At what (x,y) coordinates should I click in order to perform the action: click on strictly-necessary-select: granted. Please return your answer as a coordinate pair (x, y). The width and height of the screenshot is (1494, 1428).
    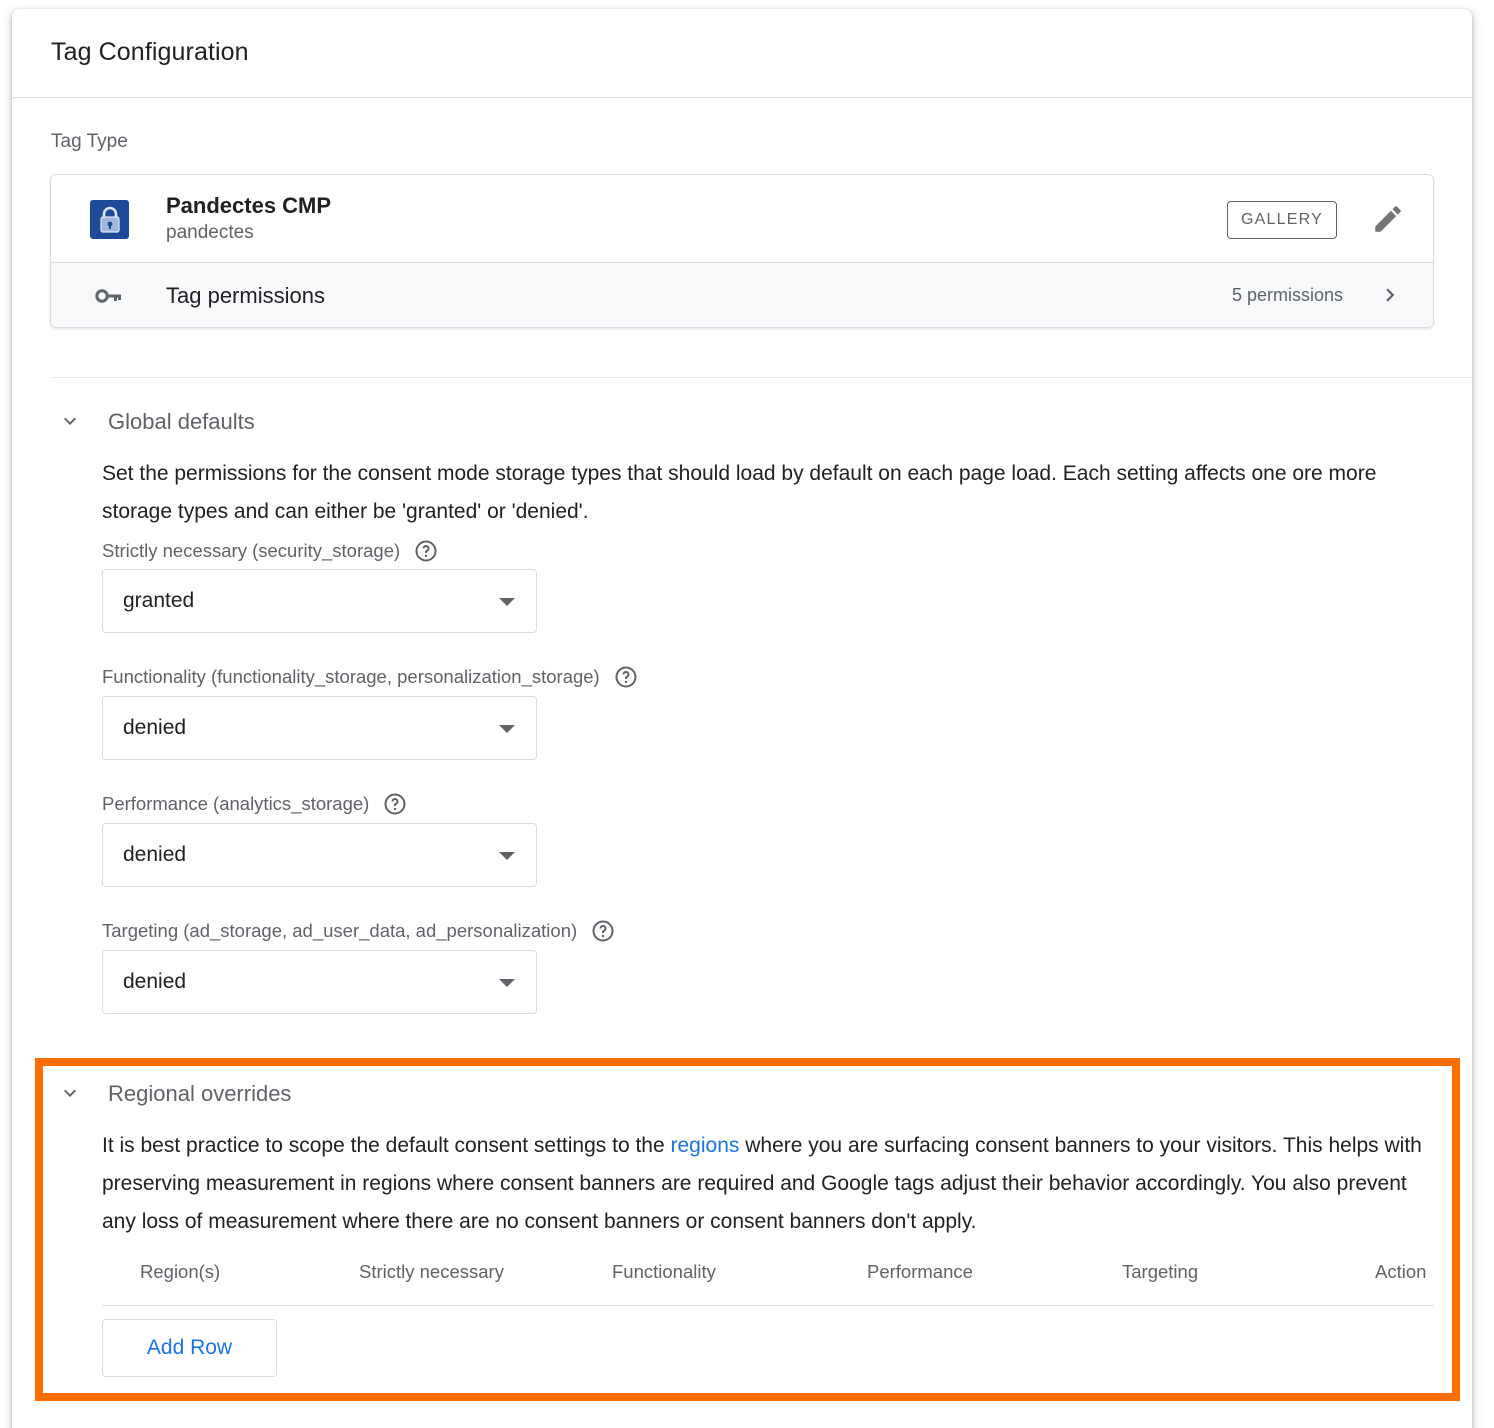
    Looking at the image, I should click on (319, 601).